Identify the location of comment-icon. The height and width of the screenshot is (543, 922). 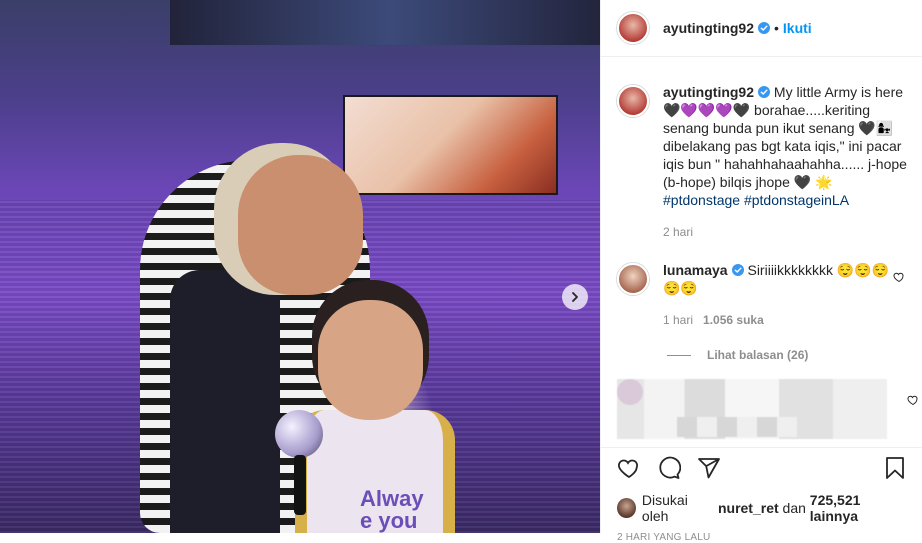
(670, 467).